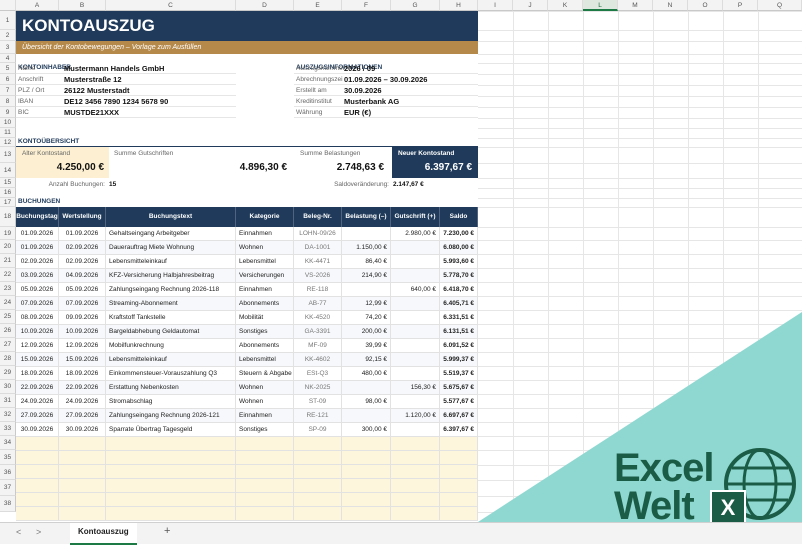 The image size is (802, 545). What do you see at coordinates (82, 318) in the screenshot?
I see `table-cell: 09.09.2026` at bounding box center [82, 318].